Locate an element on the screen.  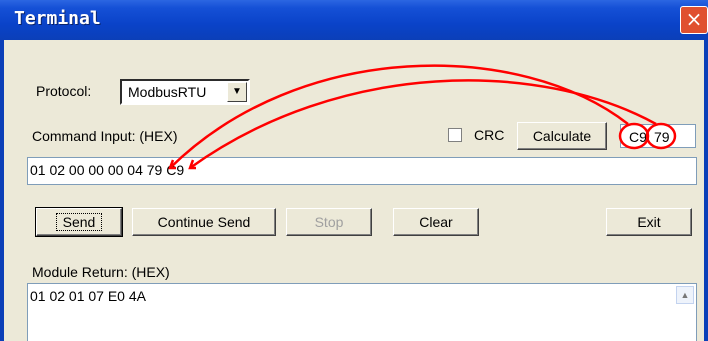
crc-byte-1: C9 is located at coordinates (638, 137).